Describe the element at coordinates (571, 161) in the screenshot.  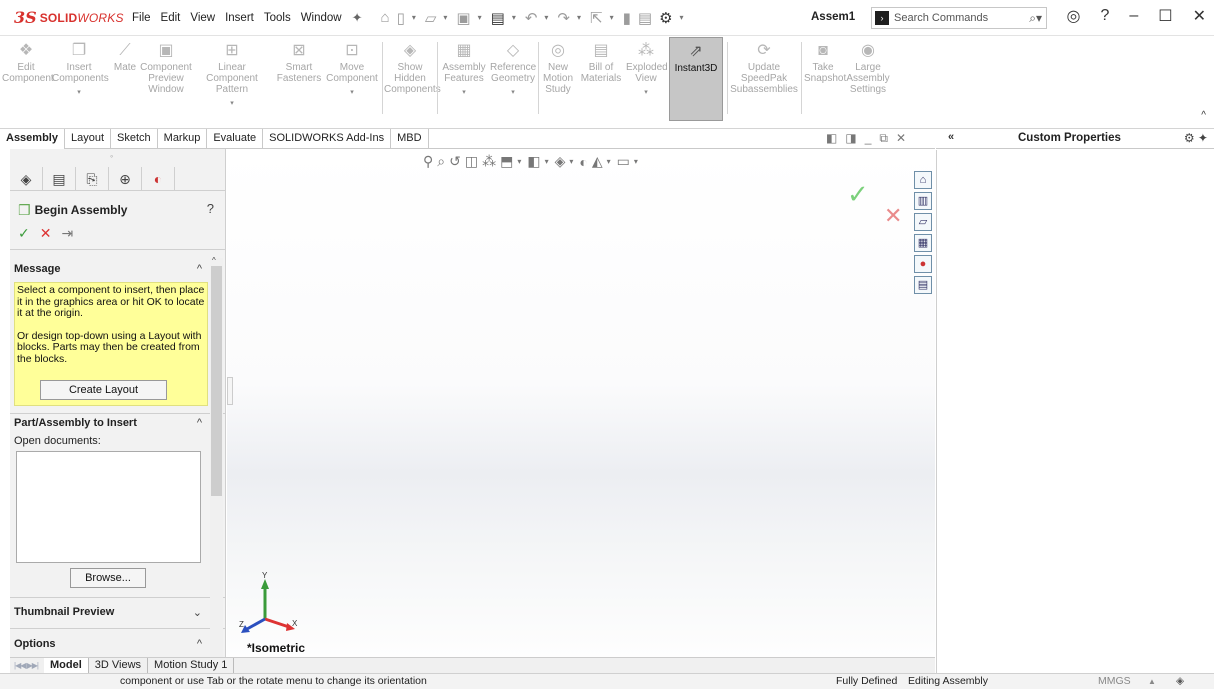
I see `hide-show-dropdown-icon: ▾` at that location.